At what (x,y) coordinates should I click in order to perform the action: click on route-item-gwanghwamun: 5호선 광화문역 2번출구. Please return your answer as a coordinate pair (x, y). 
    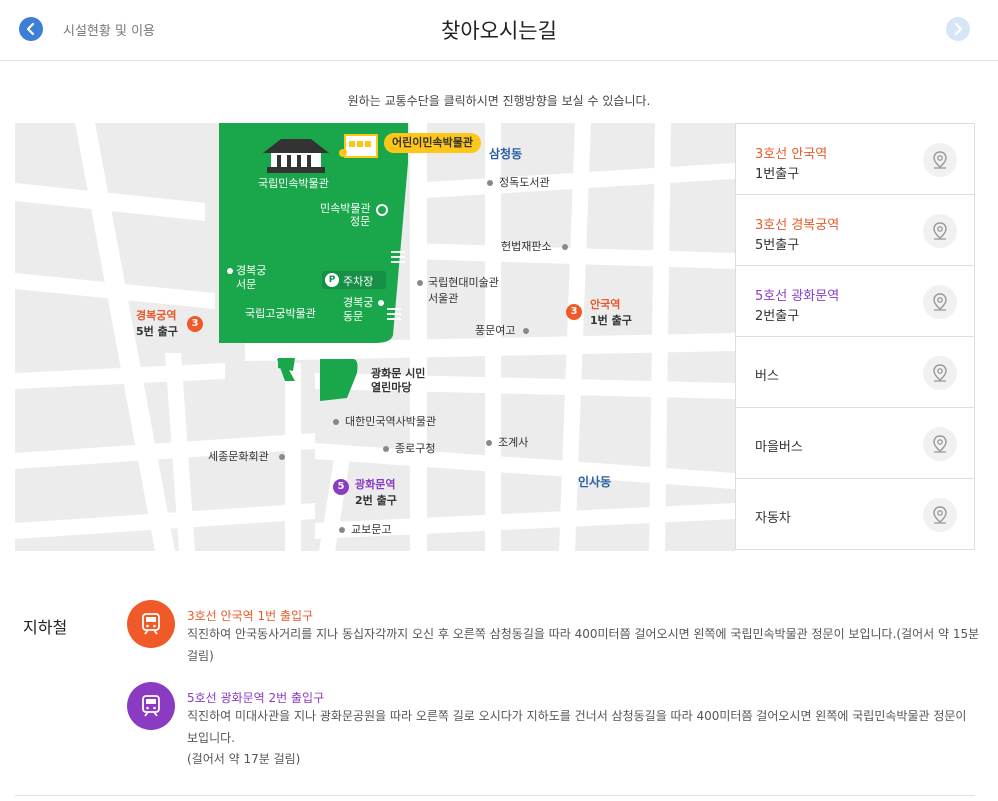
    Looking at the image, I should click on (855, 301).